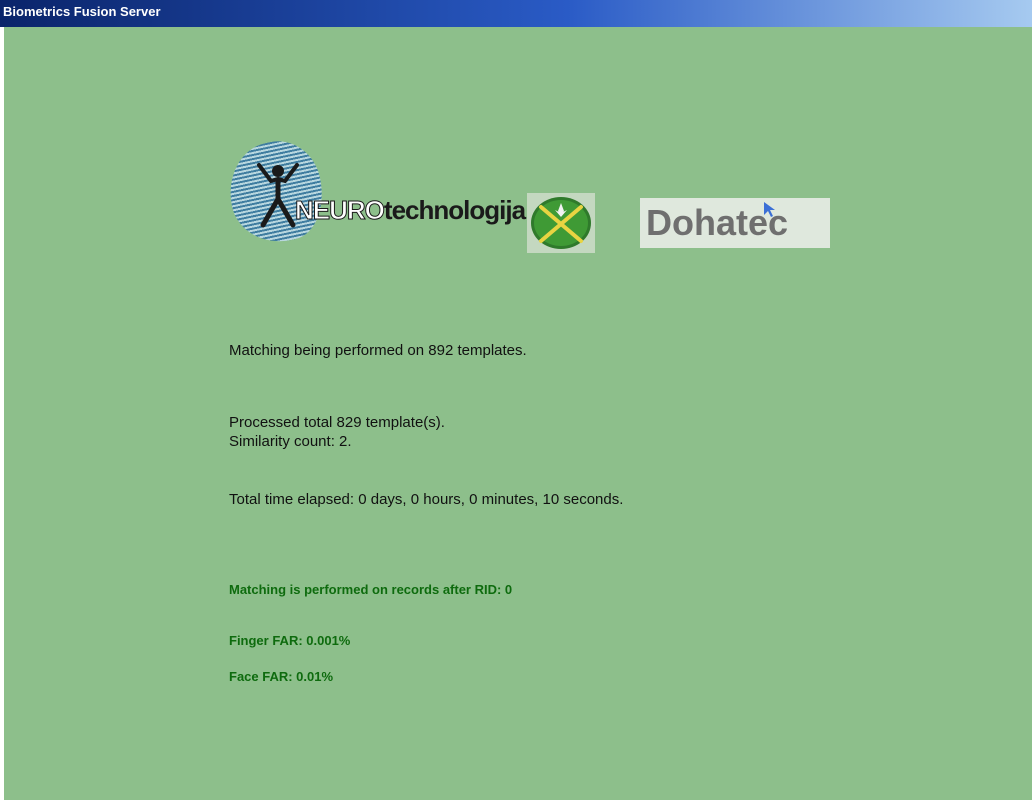 Image resolution: width=1032 pixels, height=800 pixels. I want to click on window-title: Biometrics Fusion Server, so click(82, 11).